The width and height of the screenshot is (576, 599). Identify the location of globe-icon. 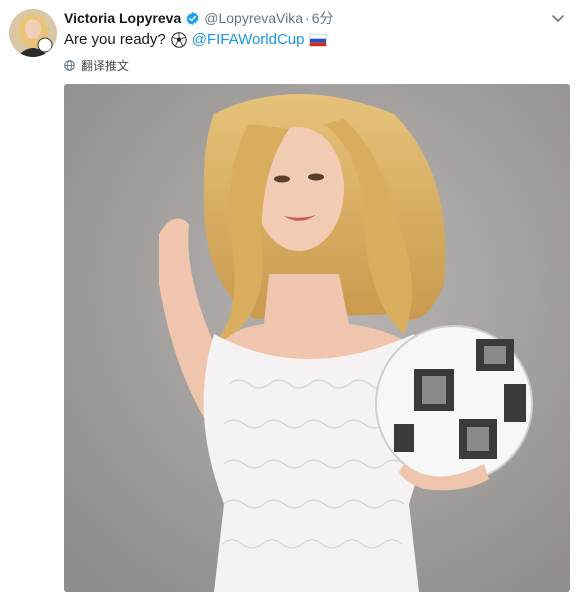
(69, 65).